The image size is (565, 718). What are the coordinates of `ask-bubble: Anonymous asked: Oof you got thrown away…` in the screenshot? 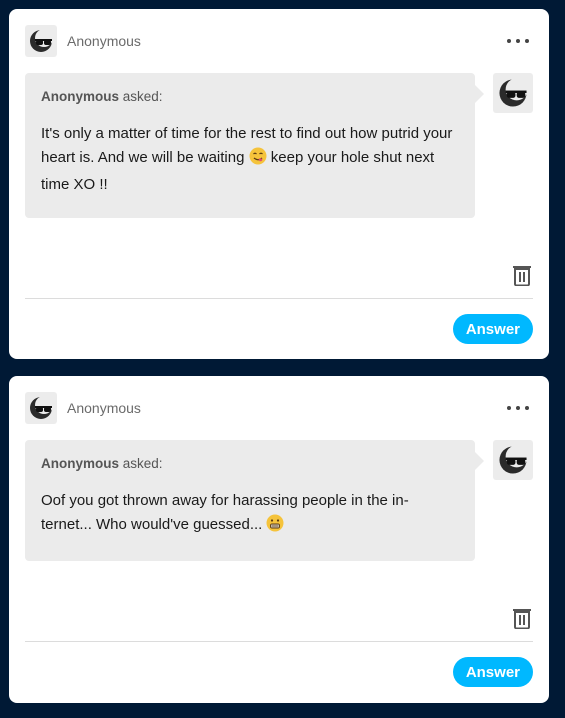 It's located at (254, 500).